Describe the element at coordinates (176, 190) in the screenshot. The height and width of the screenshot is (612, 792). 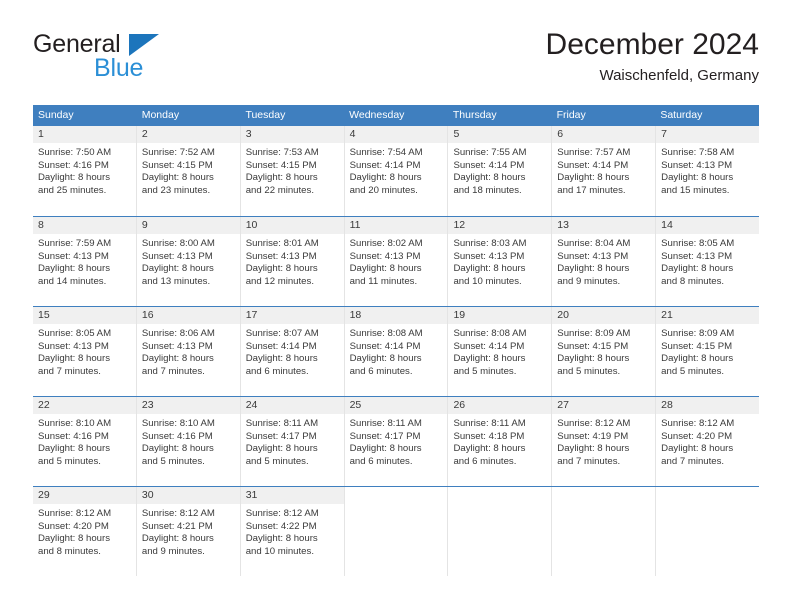
I see `daylight-line-2: and 23 minutes.` at that location.